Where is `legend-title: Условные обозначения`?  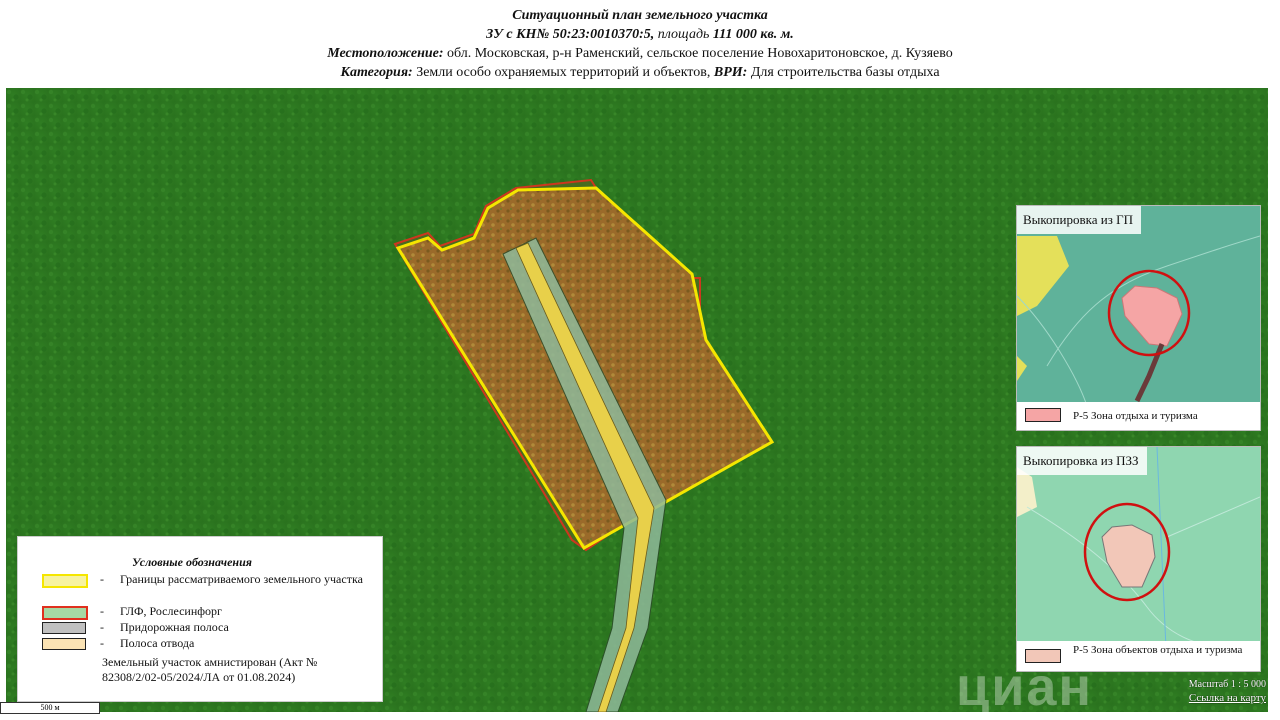 legend-title: Условные обозначения is located at coordinates (192, 562).